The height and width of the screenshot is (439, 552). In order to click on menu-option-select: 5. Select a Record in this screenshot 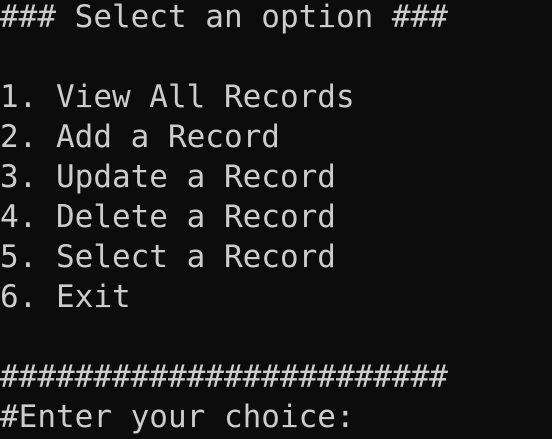, I will do `click(168, 257)`.